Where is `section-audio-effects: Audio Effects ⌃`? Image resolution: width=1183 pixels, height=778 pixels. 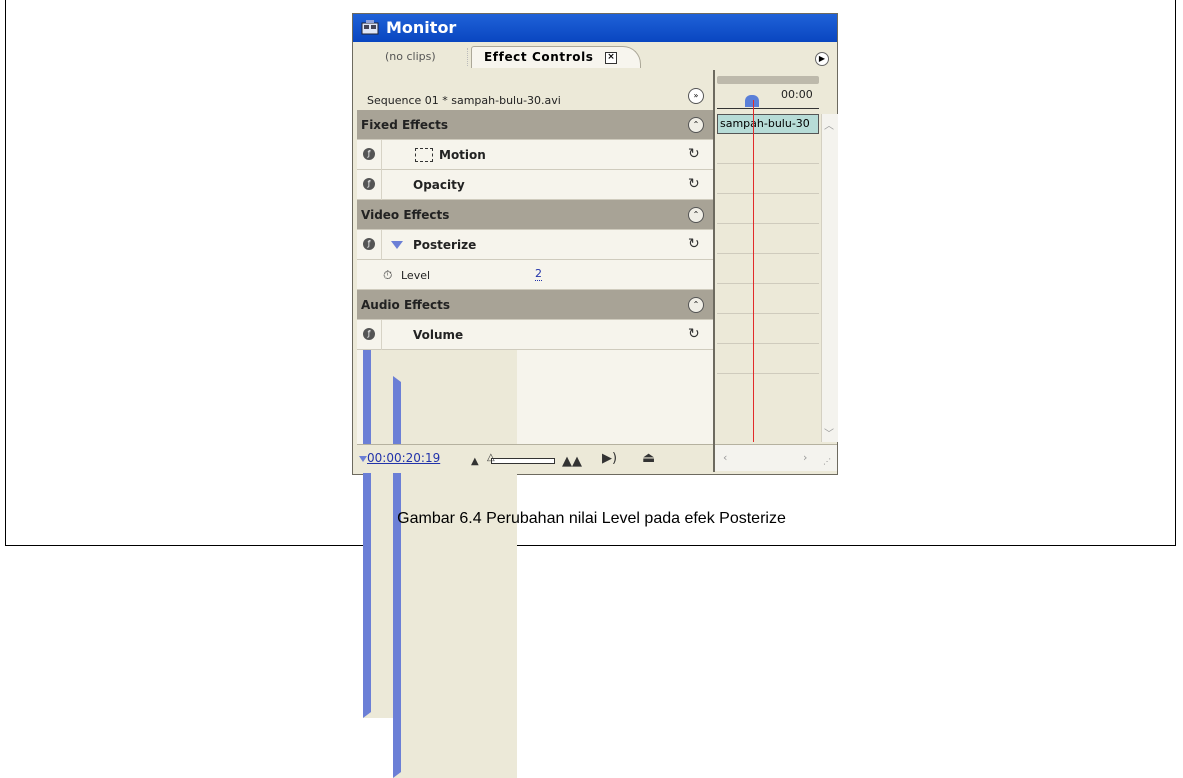
section-audio-effects: Audio Effects ⌃ is located at coordinates (535, 305).